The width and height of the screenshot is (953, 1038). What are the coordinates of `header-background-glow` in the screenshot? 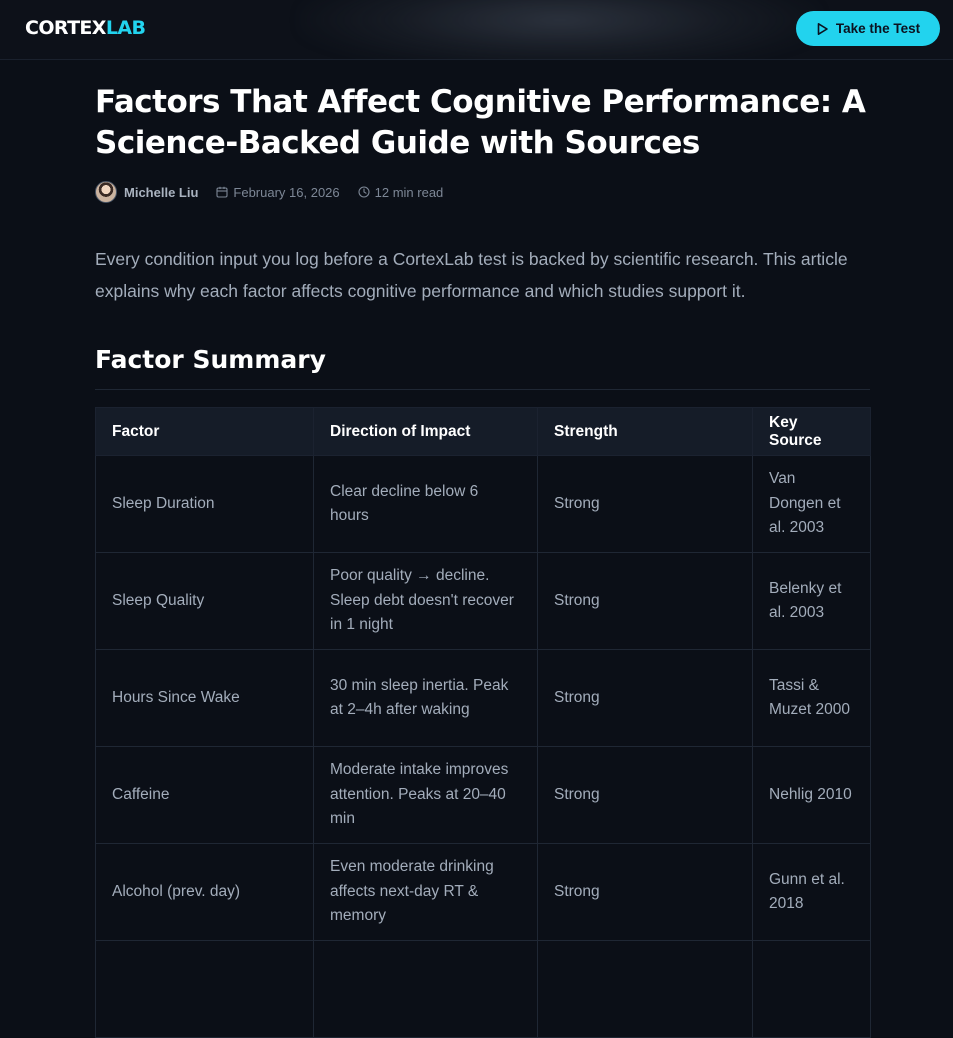 It's located at (560, 29).